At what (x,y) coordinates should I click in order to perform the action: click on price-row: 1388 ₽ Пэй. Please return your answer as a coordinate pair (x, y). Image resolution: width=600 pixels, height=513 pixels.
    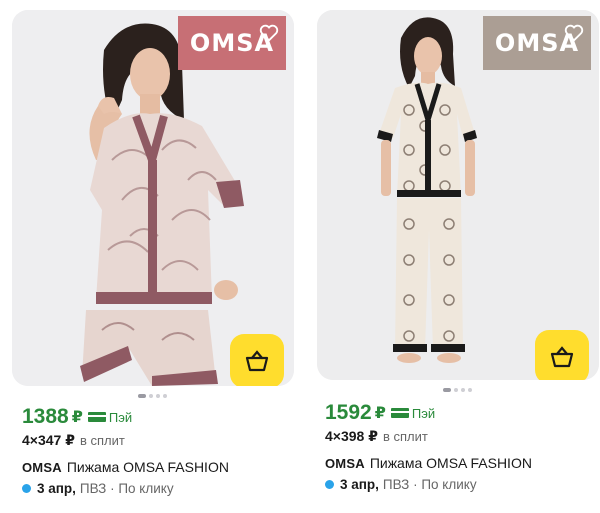
    Looking at the image, I should click on (125, 417).